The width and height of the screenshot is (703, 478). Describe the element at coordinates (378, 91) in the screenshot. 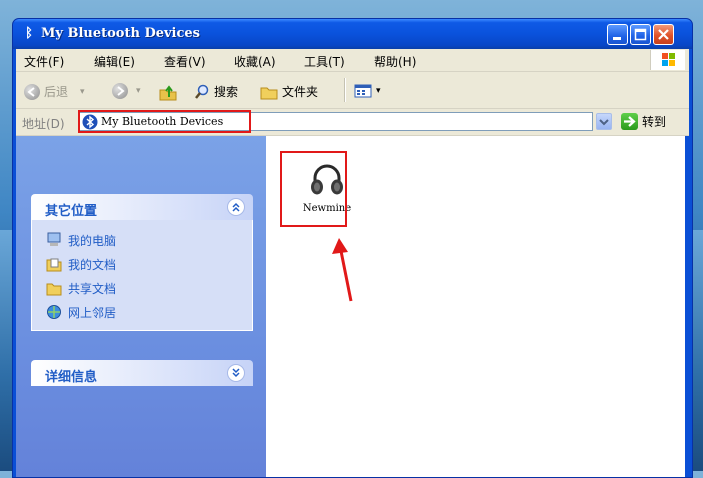

I see `views-dropdown-icon: ▾` at that location.